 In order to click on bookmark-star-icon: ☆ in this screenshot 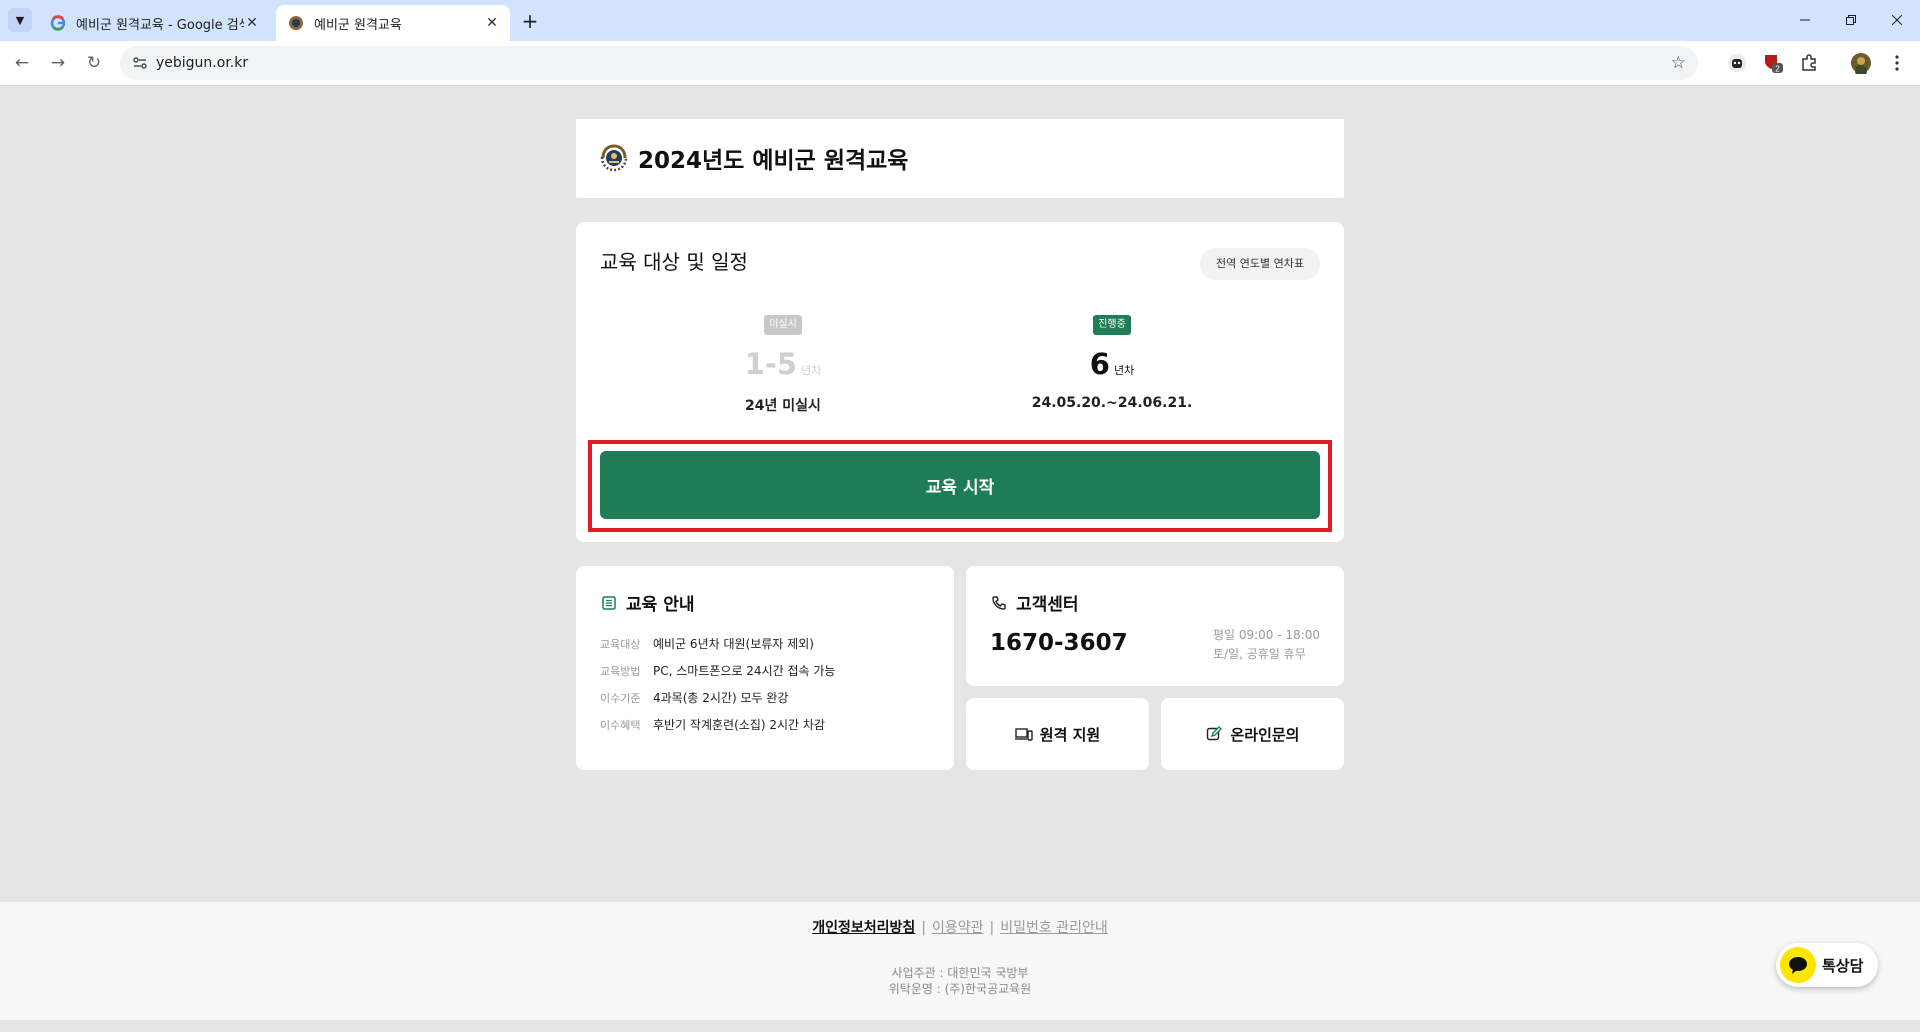, I will do `click(1678, 63)`.